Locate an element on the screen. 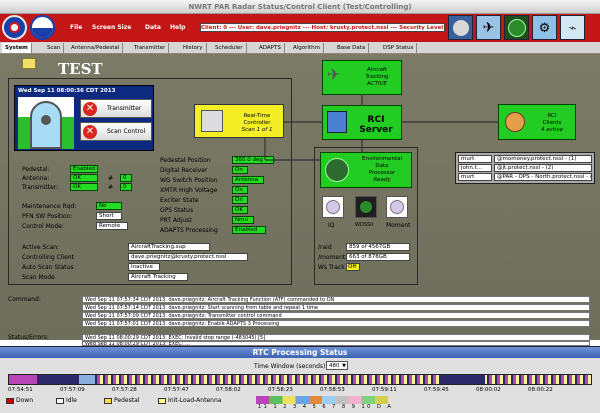 Image resolution: width=600 pixels, height=413 pixels. rtc-node-line1: Real-Time is located at coordinates (257, 116).